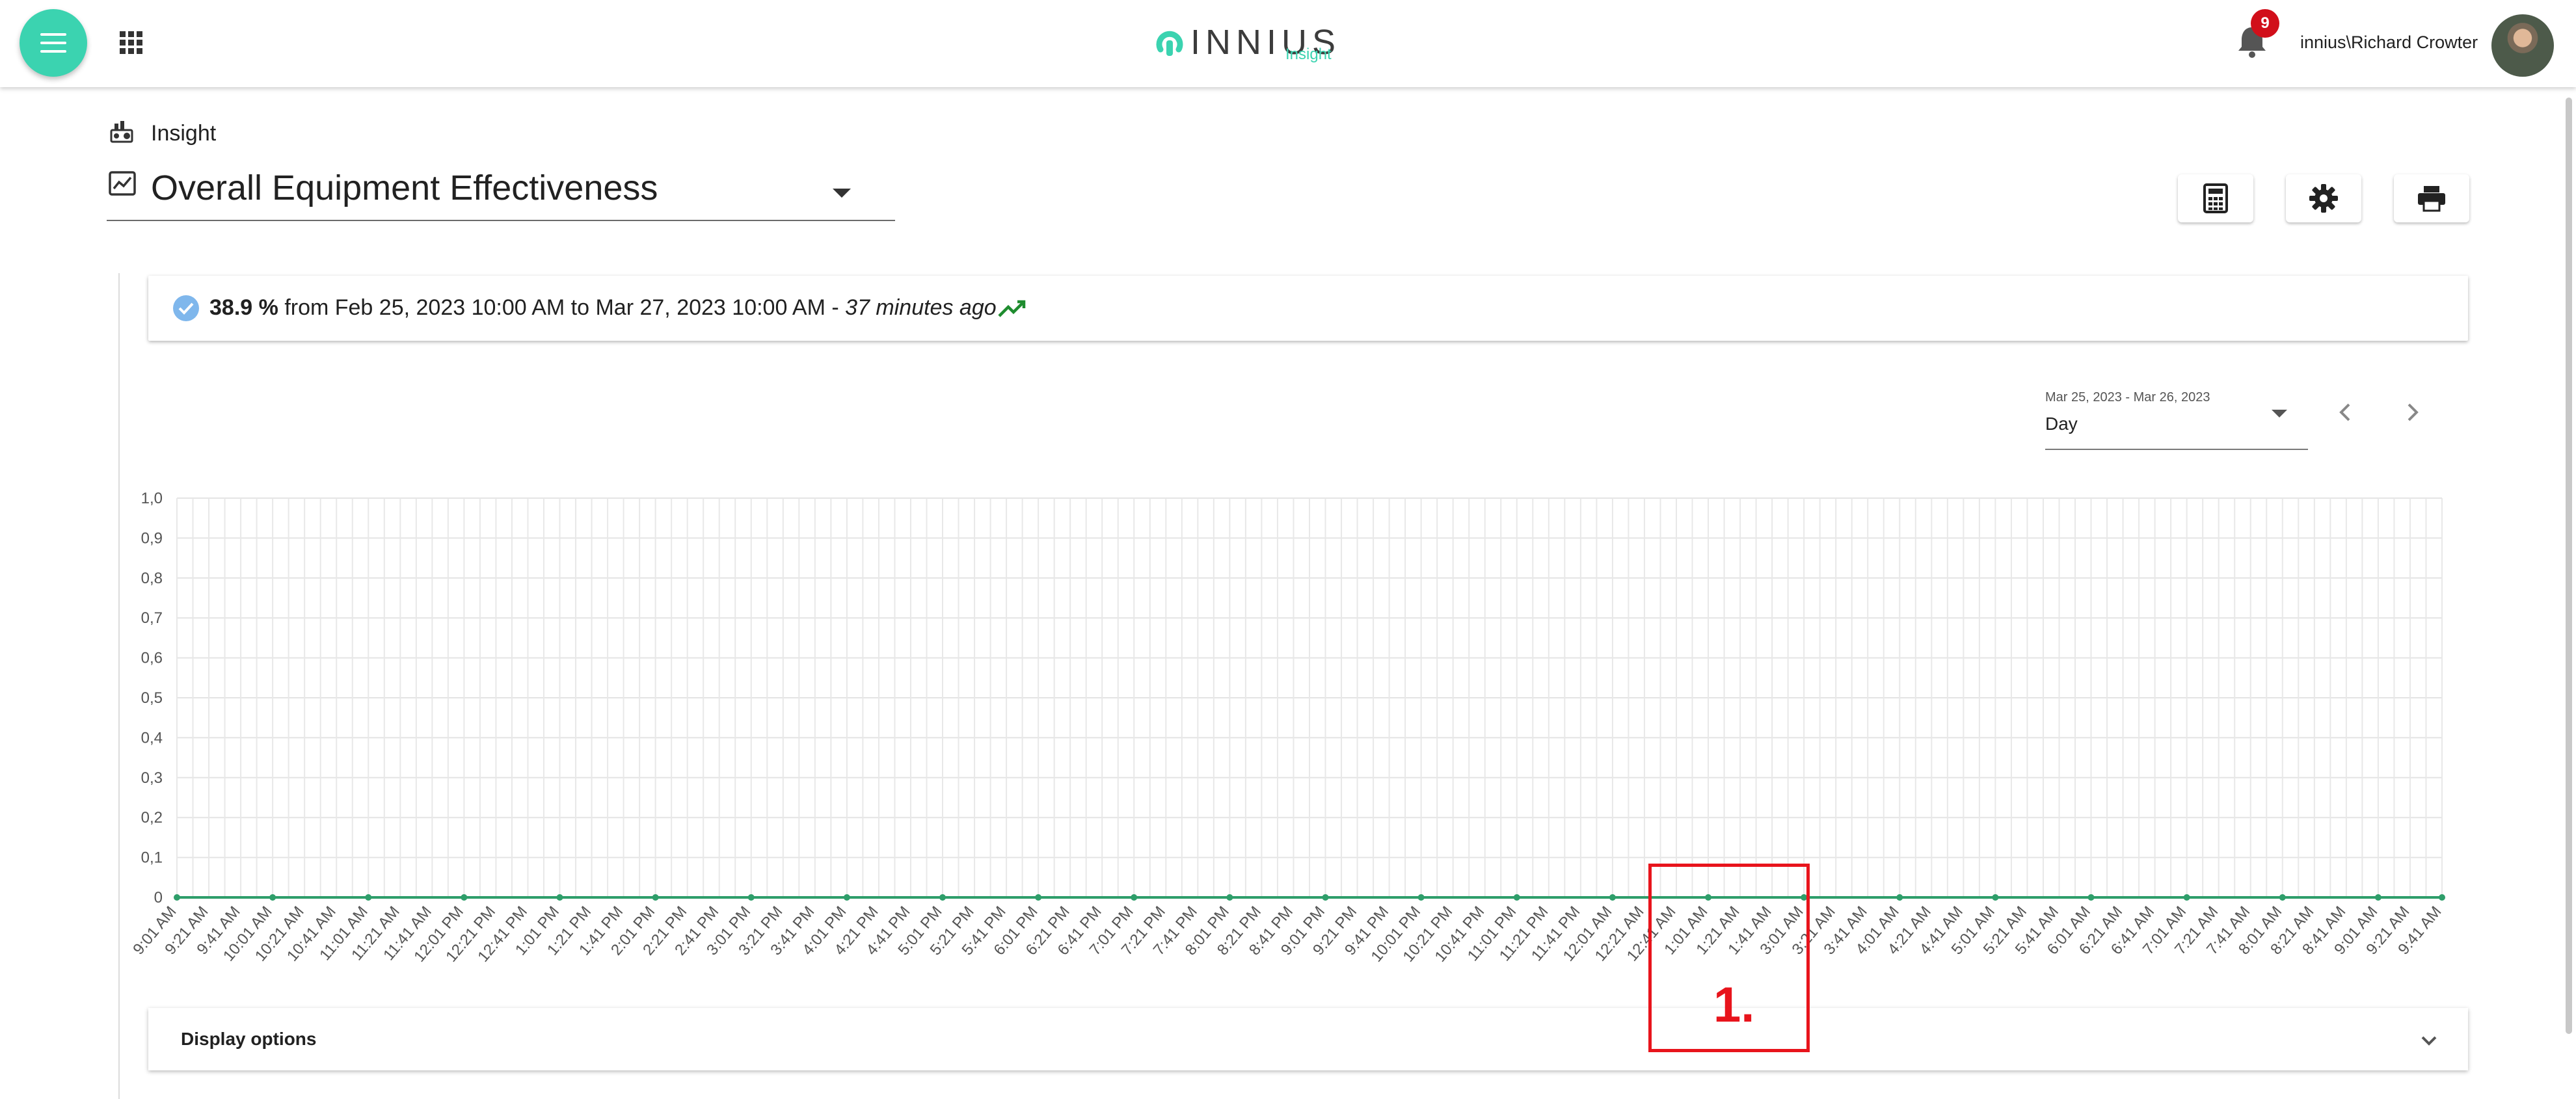 The height and width of the screenshot is (1099, 2576). Describe the element at coordinates (2061, 424) in the screenshot. I see `period-value: Day` at that location.